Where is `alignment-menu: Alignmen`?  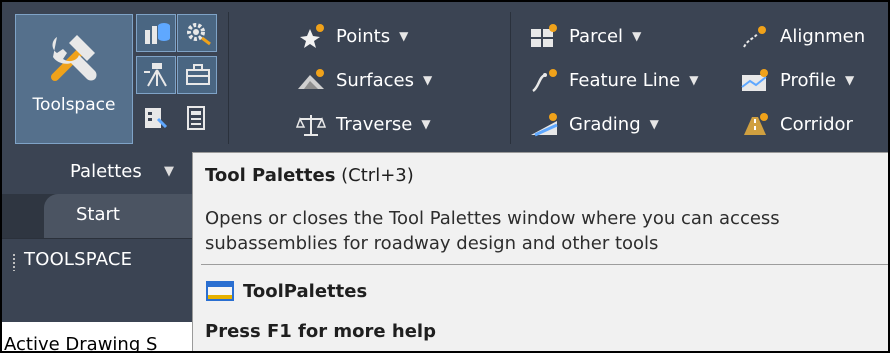
alignment-menu: Alignmen is located at coordinates (802, 36).